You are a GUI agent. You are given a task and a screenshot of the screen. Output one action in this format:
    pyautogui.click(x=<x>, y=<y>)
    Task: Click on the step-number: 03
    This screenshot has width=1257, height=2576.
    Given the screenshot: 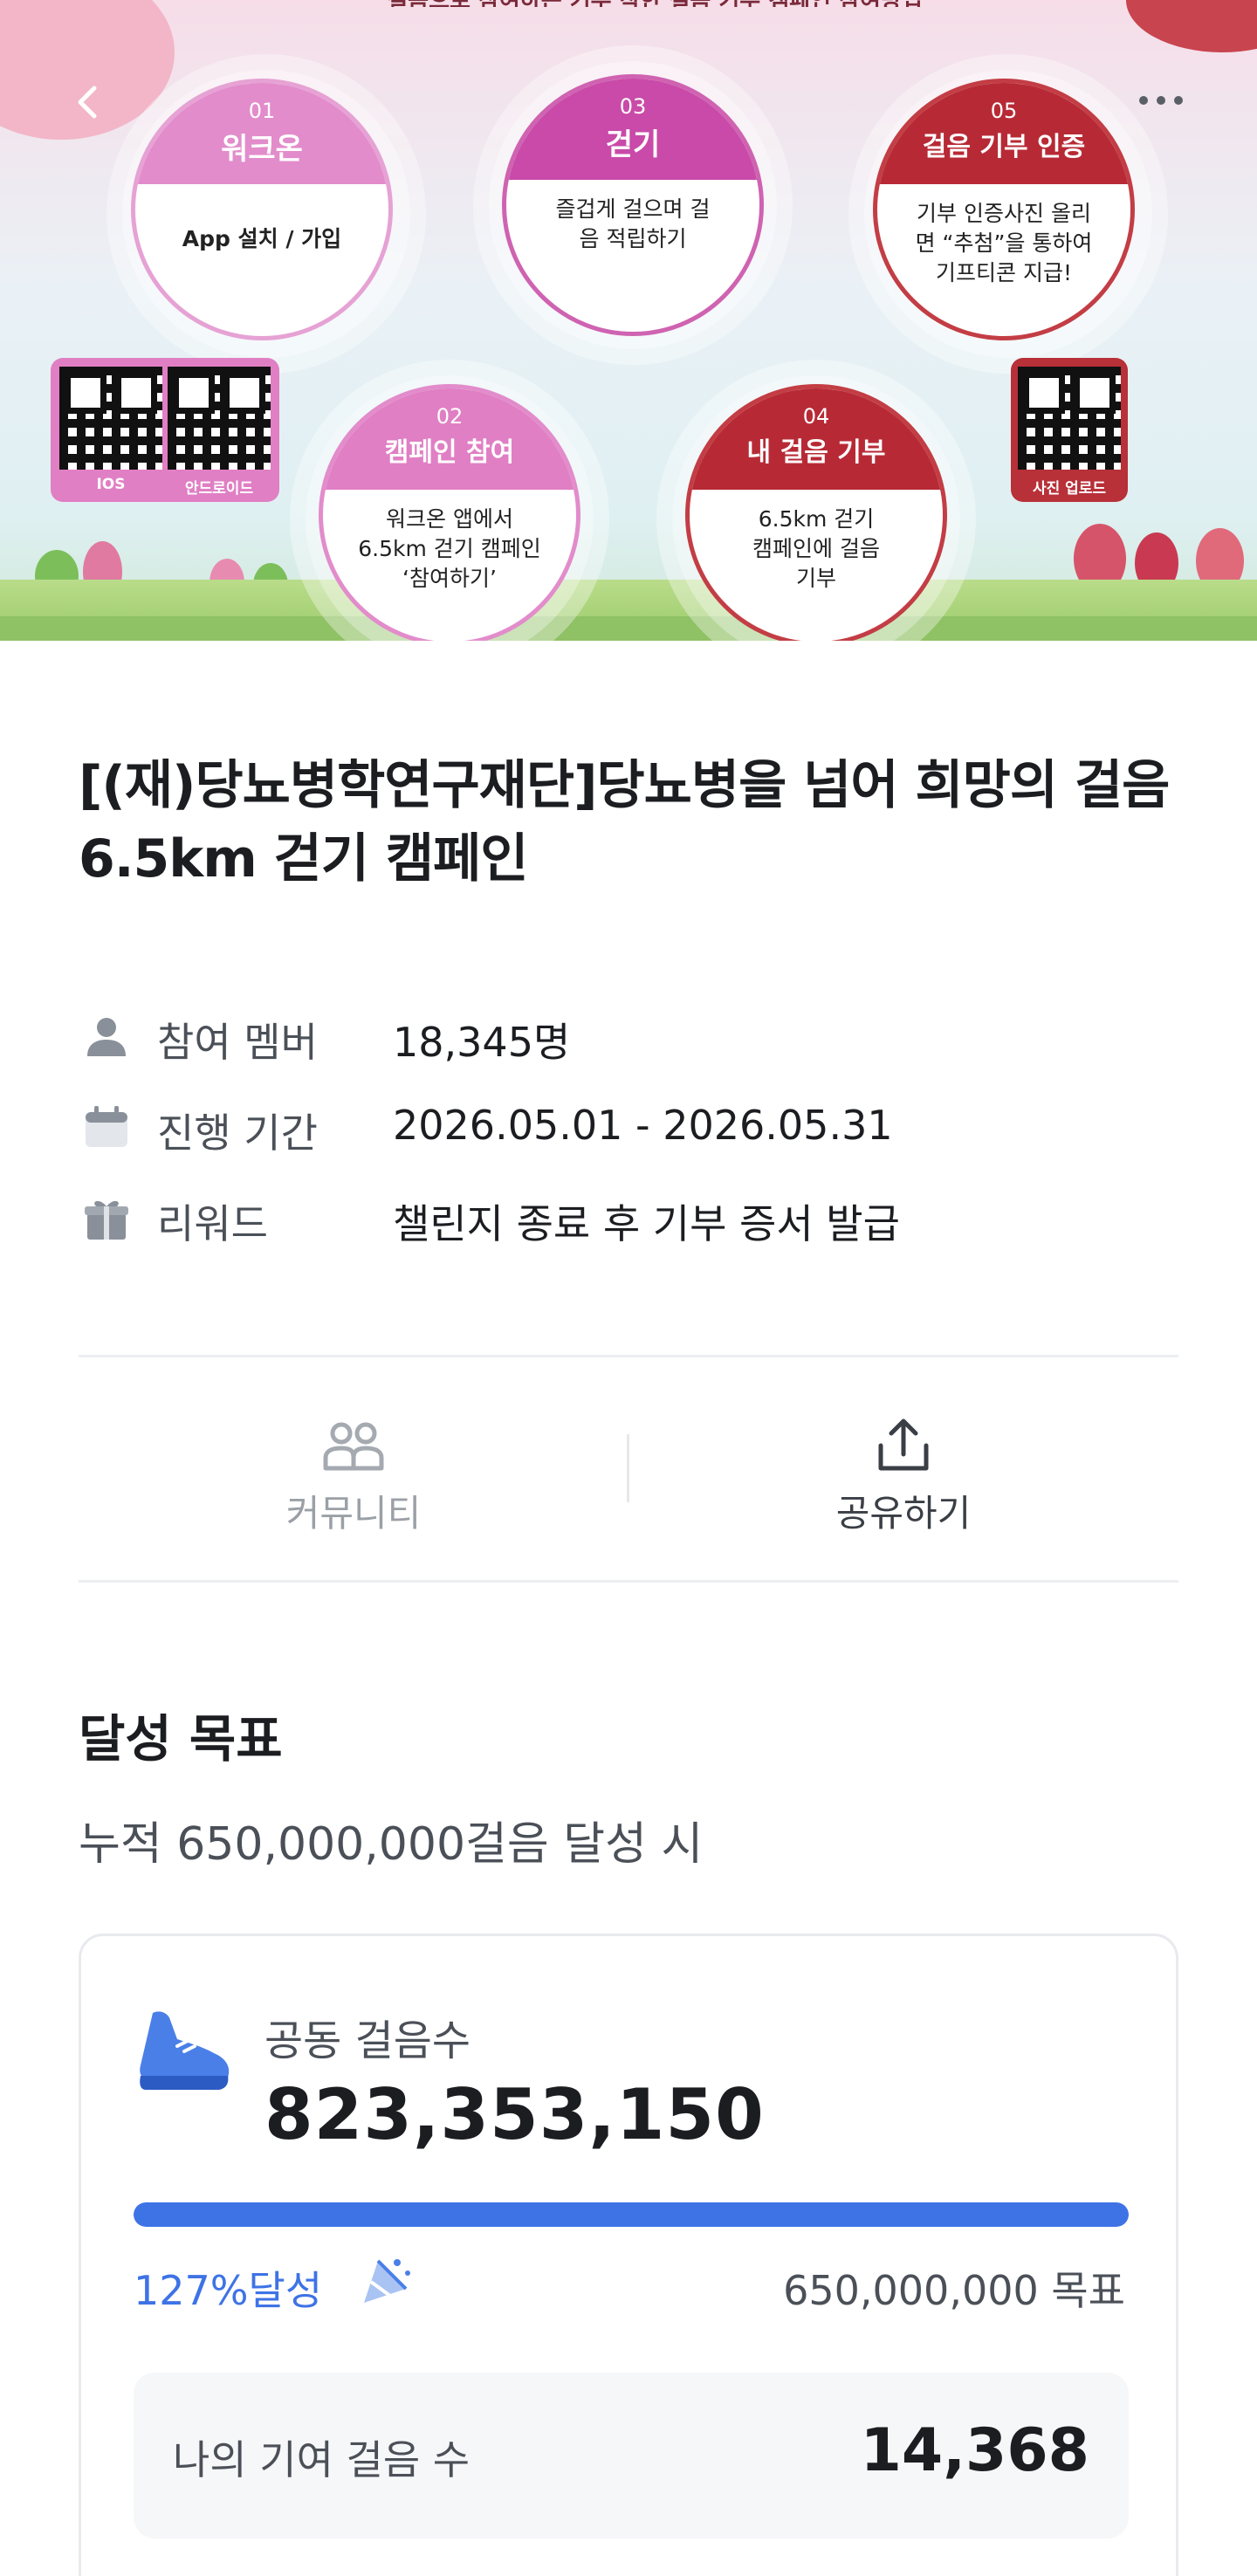 What is the action you would take?
    pyautogui.click(x=633, y=106)
    